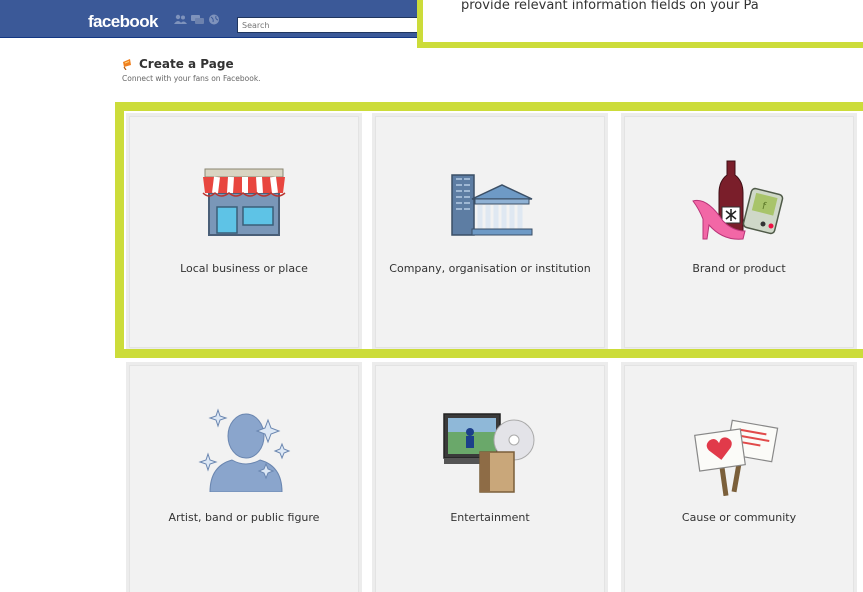  I want to click on messages-icon, so click(197, 19).